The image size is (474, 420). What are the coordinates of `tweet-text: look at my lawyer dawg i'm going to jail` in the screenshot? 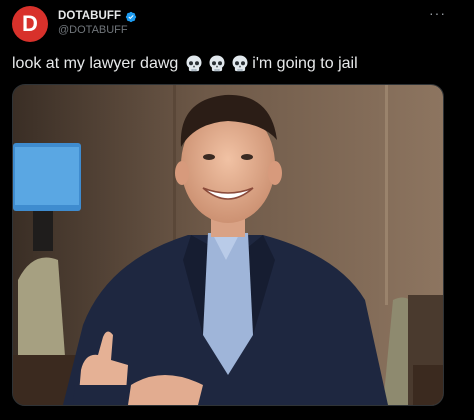 It's located at (185, 64).